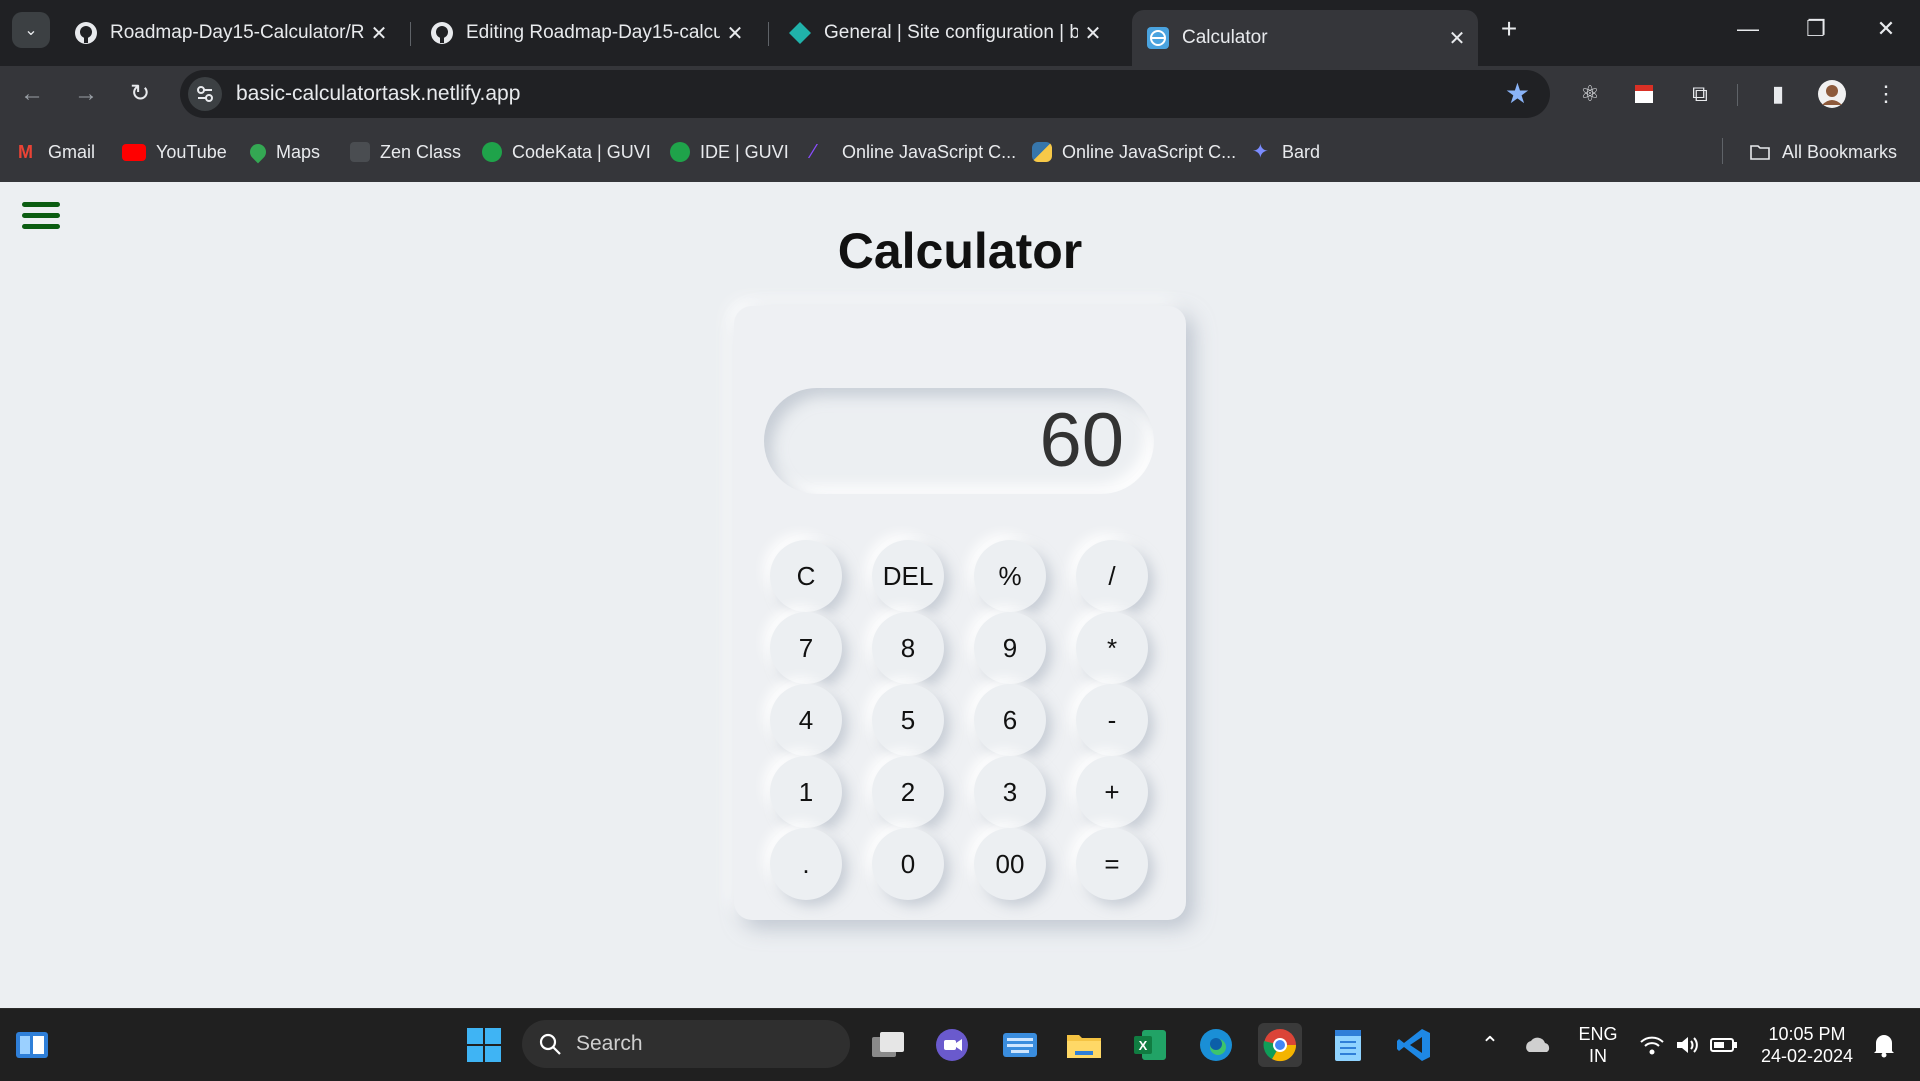 This screenshot has width=1920, height=1081. What do you see at coordinates (609, 1043) in the screenshot?
I see `search-placeholder: Search` at bounding box center [609, 1043].